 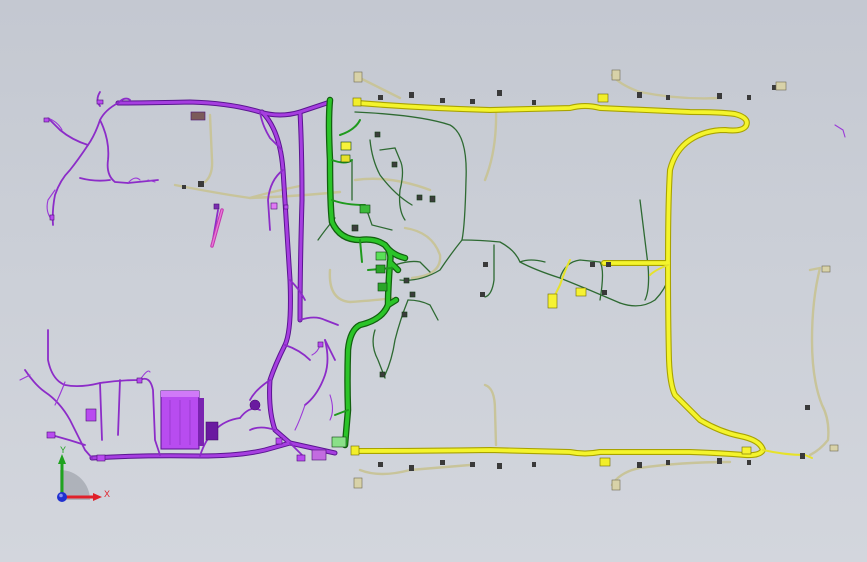 What do you see at coordinates (189, 420) in the screenshot?
I see `purple-fuse-box` at bounding box center [189, 420].